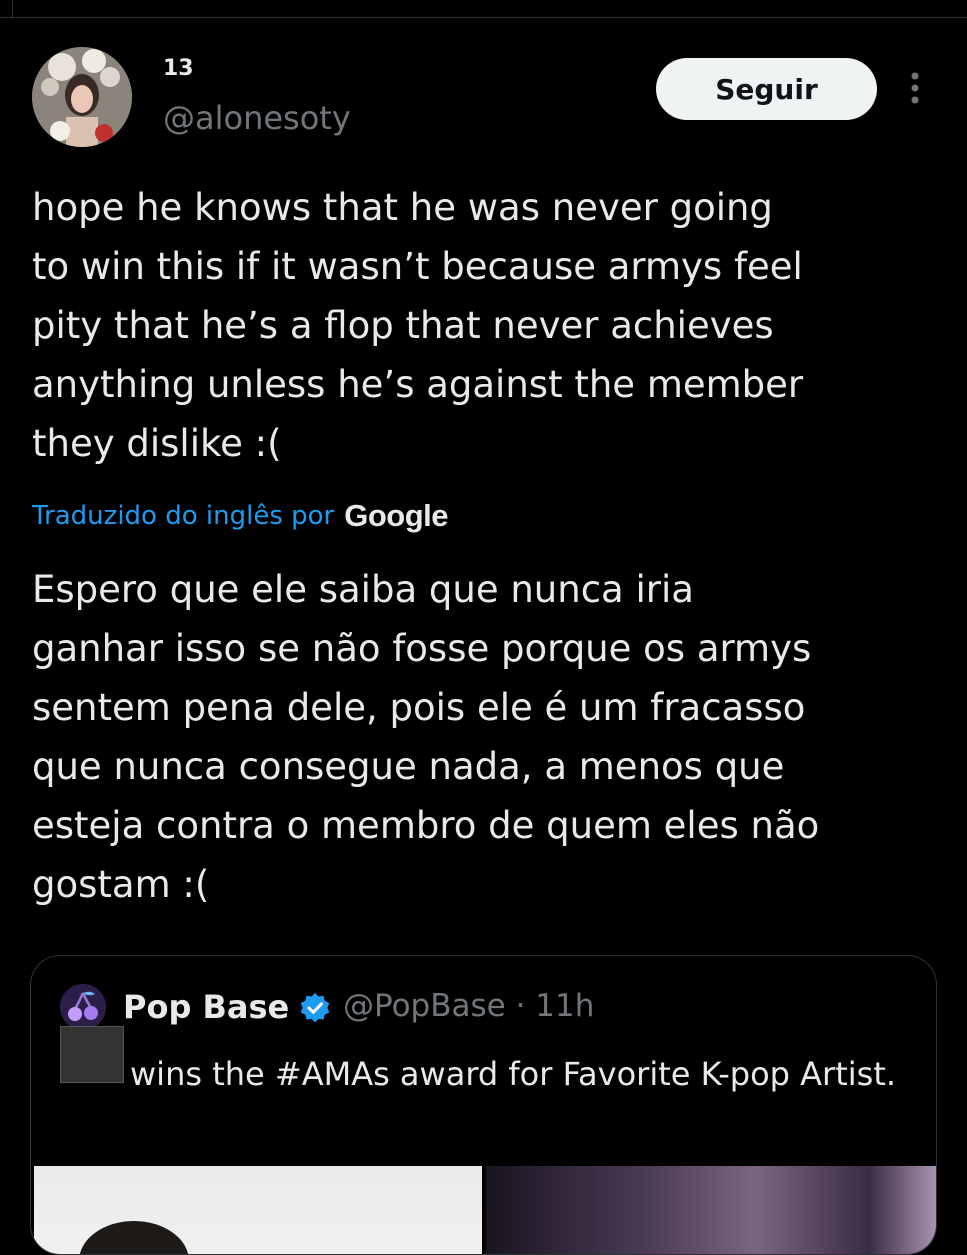 Image resolution: width=967 pixels, height=1255 pixels. Describe the element at coordinates (178, 68) in the screenshot. I see `author-display-name: 13` at that location.